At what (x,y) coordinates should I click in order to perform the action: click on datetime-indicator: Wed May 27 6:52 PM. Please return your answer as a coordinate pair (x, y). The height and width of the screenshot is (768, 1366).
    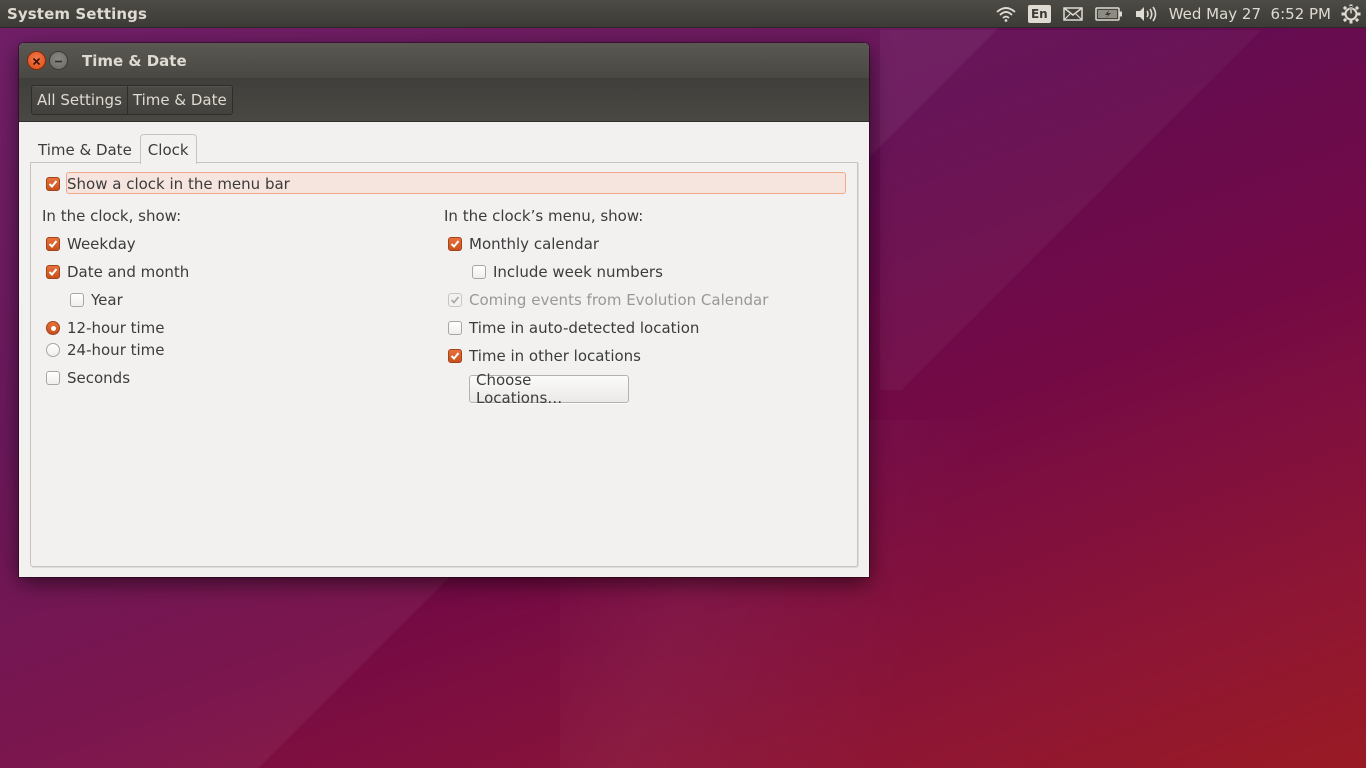
    Looking at the image, I should click on (1251, 13).